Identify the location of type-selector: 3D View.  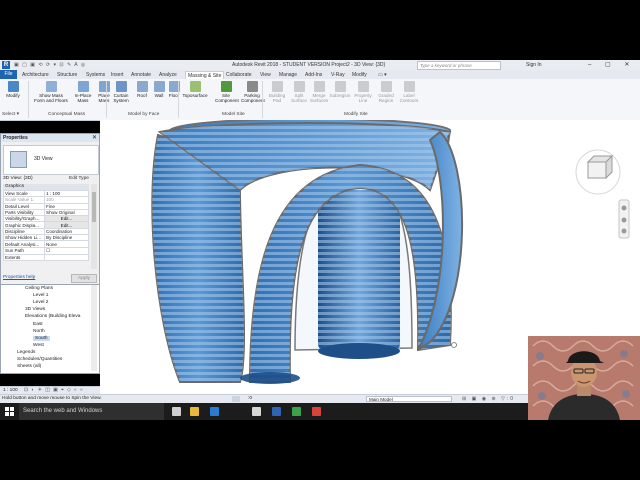
(51, 160).